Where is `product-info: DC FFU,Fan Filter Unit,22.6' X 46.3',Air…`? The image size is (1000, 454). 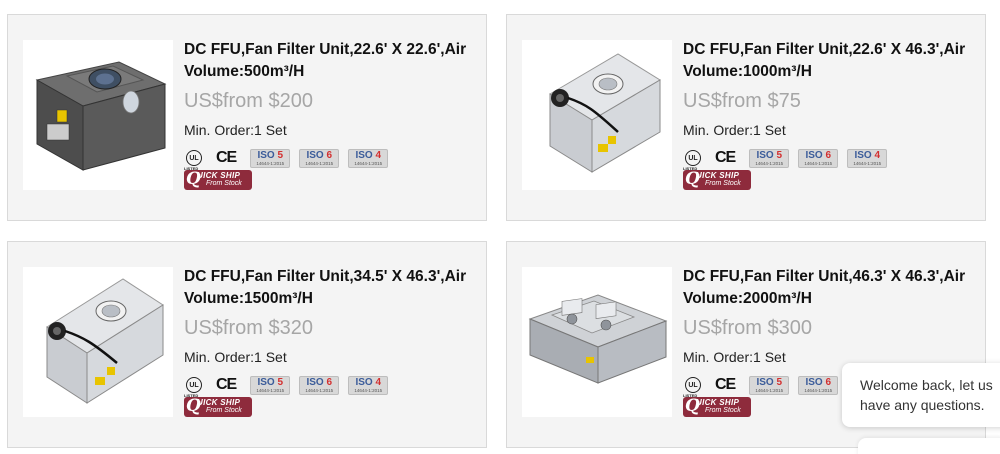 product-info: DC FFU,Fan Filter Unit,22.6' X 46.3',Air… is located at coordinates (828, 114).